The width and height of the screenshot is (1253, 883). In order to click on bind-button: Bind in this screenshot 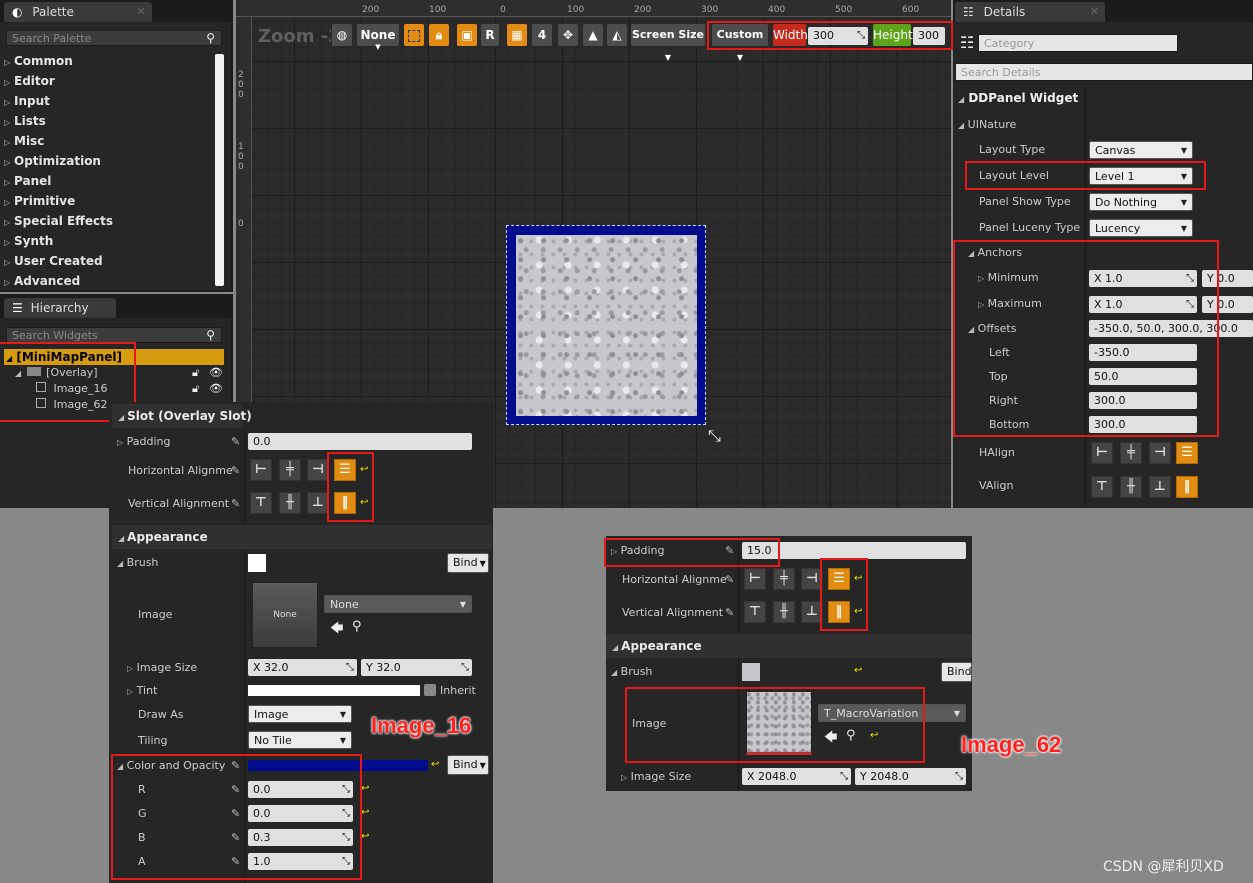, I will do `click(956, 672)`.